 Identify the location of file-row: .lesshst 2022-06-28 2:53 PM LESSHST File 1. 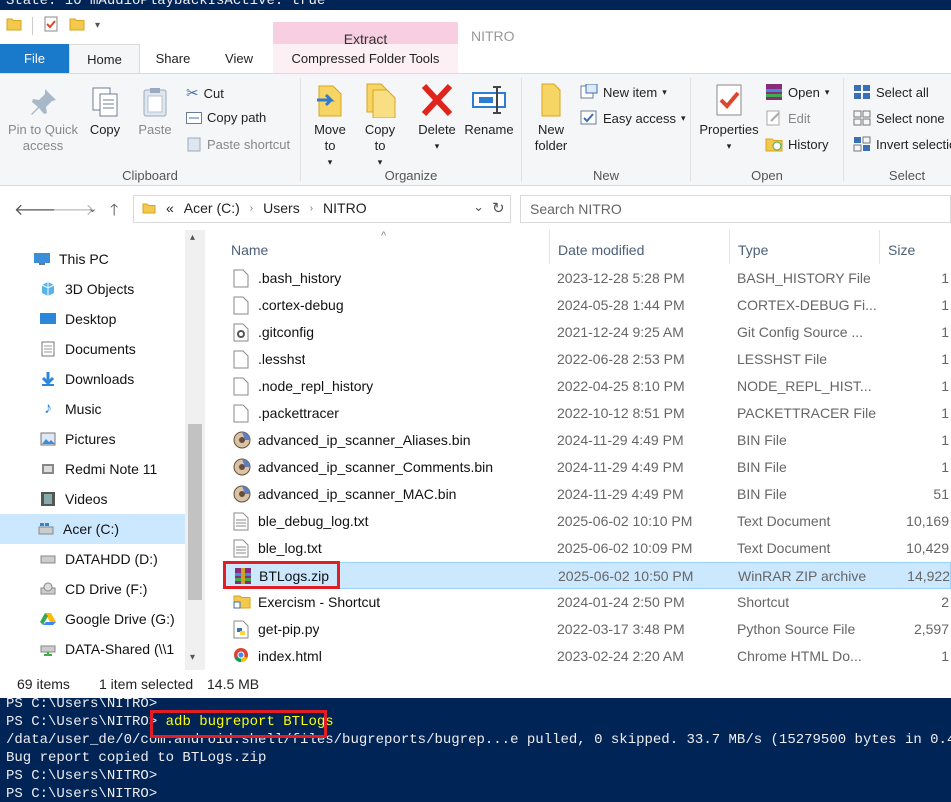
(587, 359).